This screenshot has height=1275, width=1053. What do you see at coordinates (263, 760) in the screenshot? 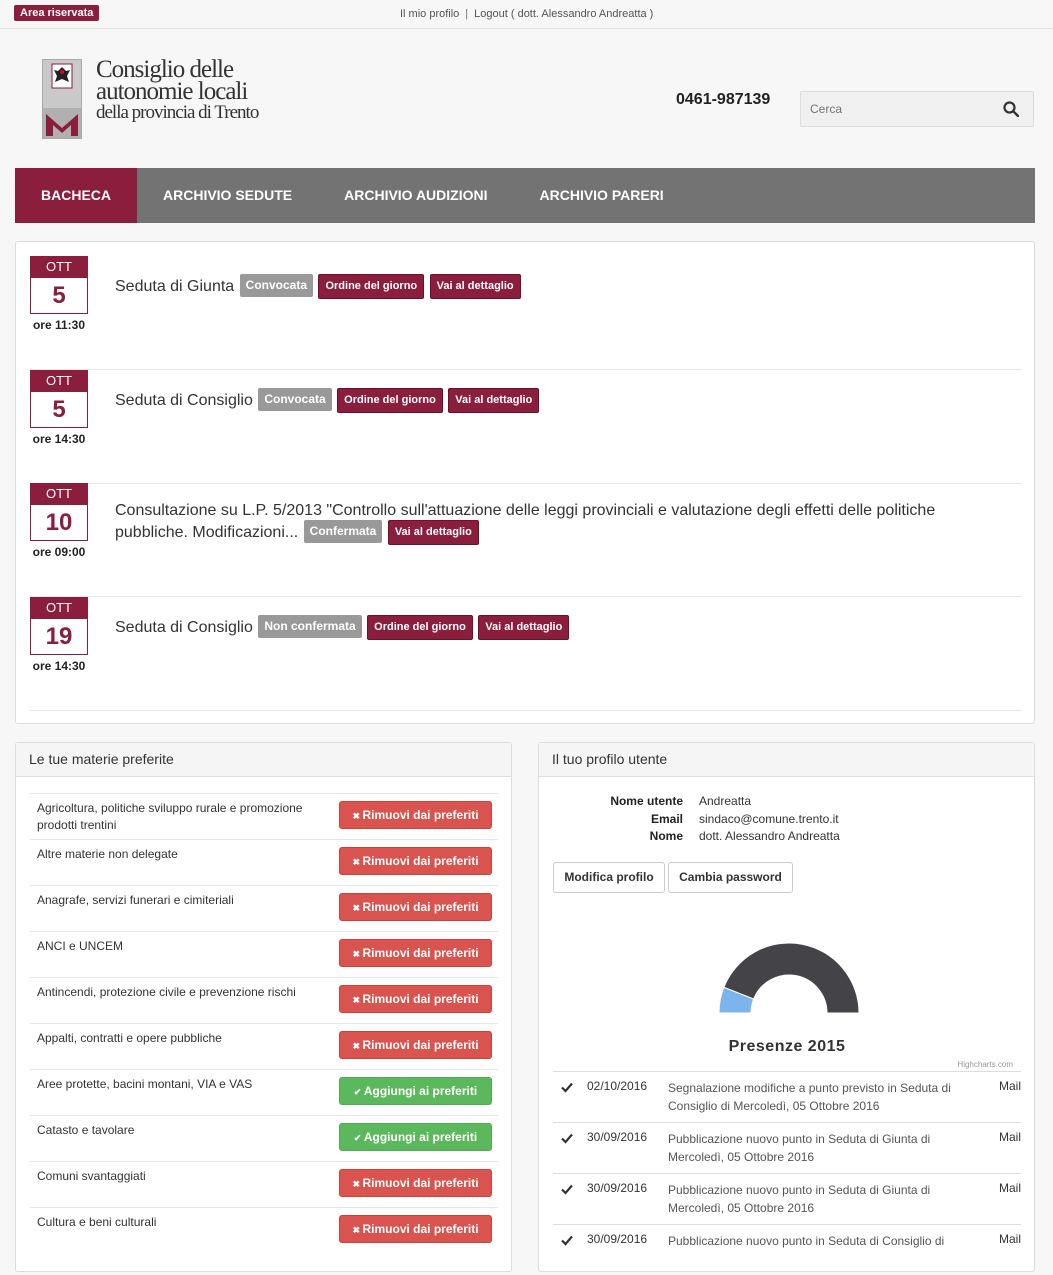
I see `favorite-subjects-title: Le tue materie preferite` at bounding box center [263, 760].